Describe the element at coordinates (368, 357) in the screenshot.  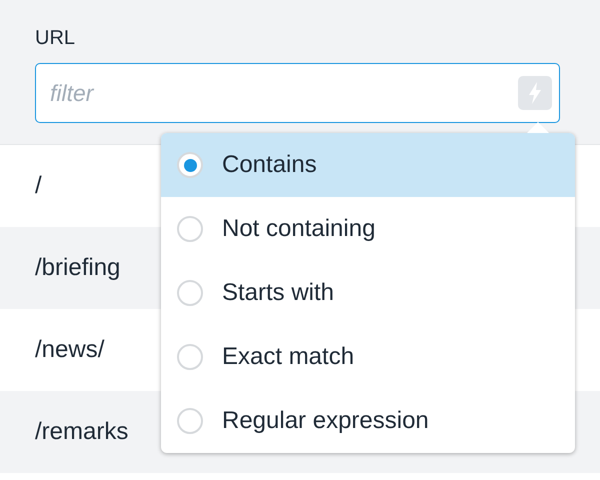
I see `menu-option: Exact match` at that location.